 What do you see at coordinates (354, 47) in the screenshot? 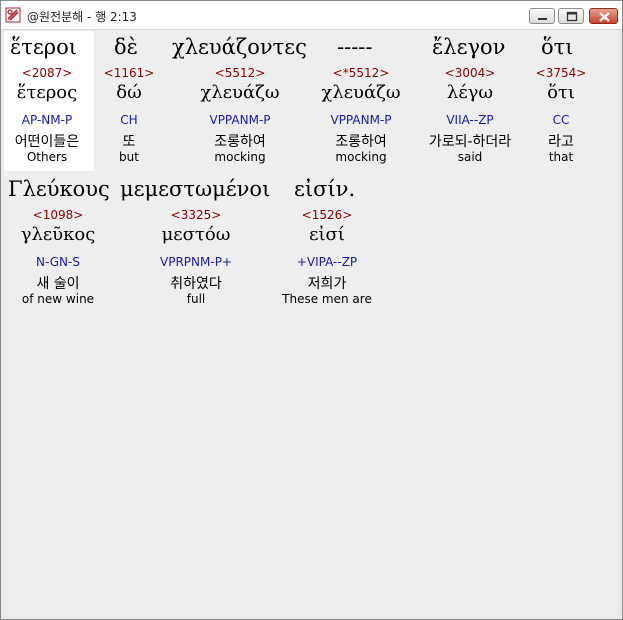
I see `greek-word: -----` at bounding box center [354, 47].